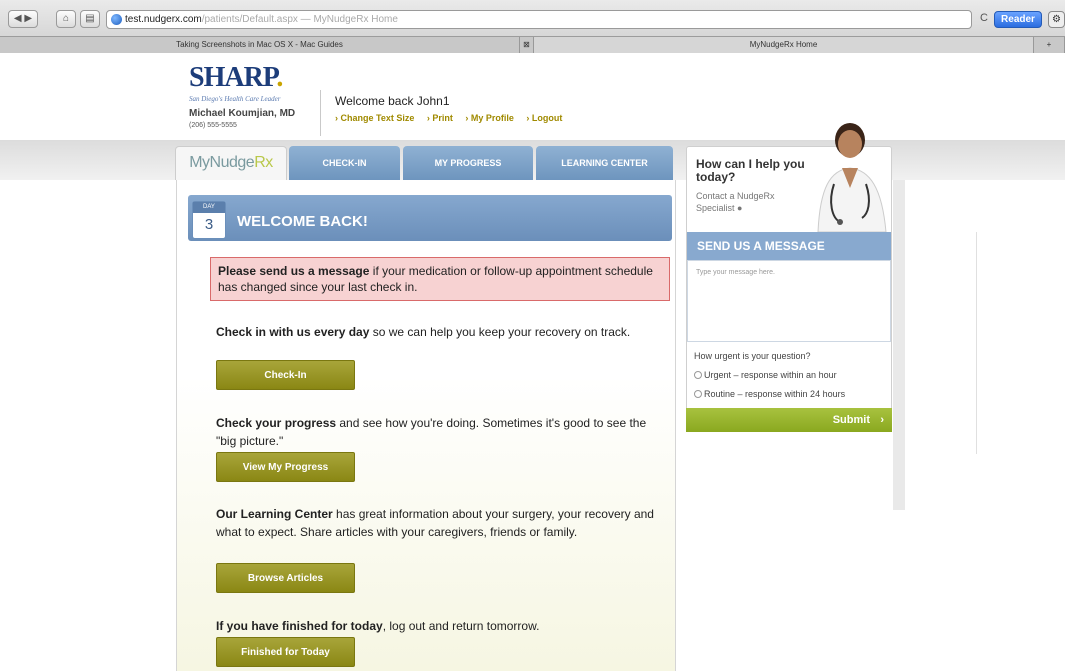 This screenshot has width=1065, height=671. Describe the element at coordinates (90, 19) in the screenshot. I see `bookmarks-icon: ▤` at that location.